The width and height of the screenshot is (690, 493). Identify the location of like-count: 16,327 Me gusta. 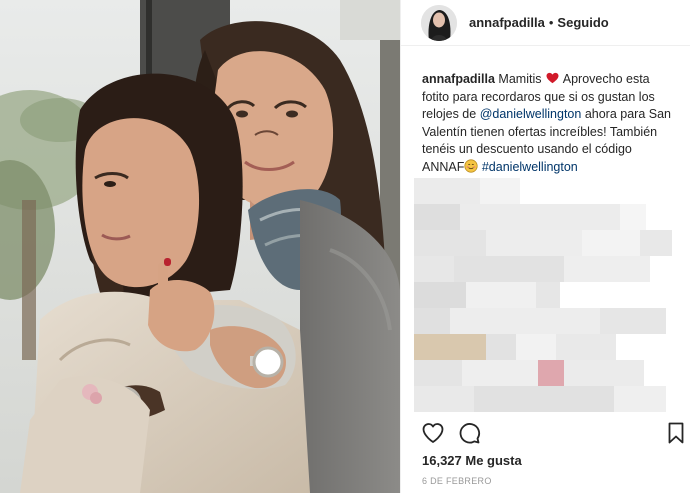
(472, 460).